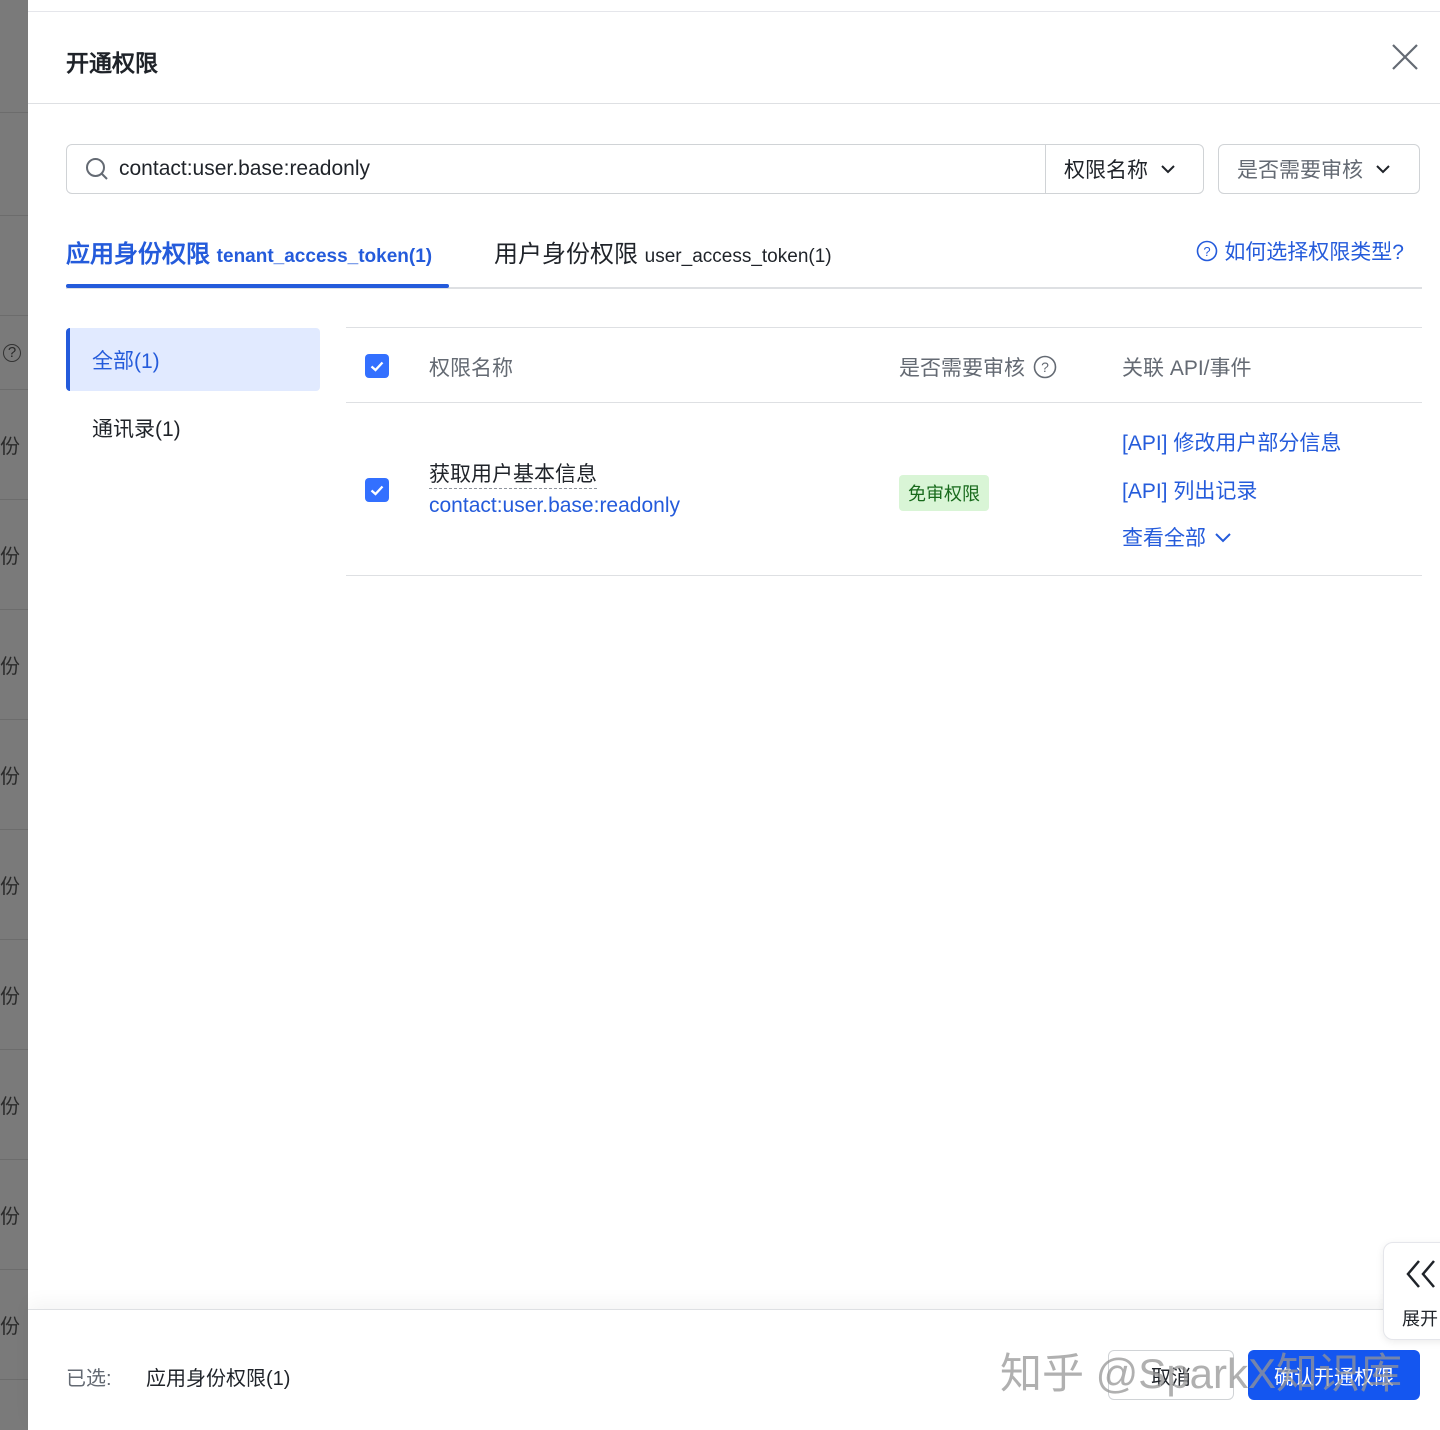 The height and width of the screenshot is (1430, 1440). Describe the element at coordinates (1314, 252) in the screenshot. I see `help-link-text: 如何选择权限类型?` at that location.